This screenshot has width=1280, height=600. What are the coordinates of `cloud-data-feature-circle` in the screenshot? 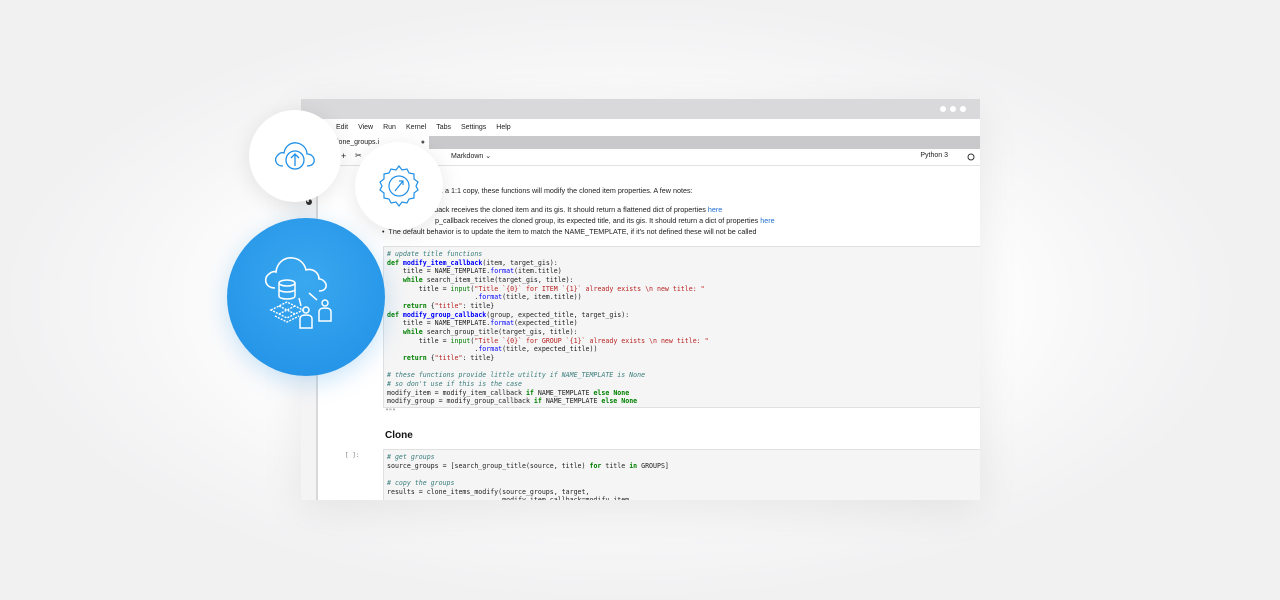 It's located at (306, 297).